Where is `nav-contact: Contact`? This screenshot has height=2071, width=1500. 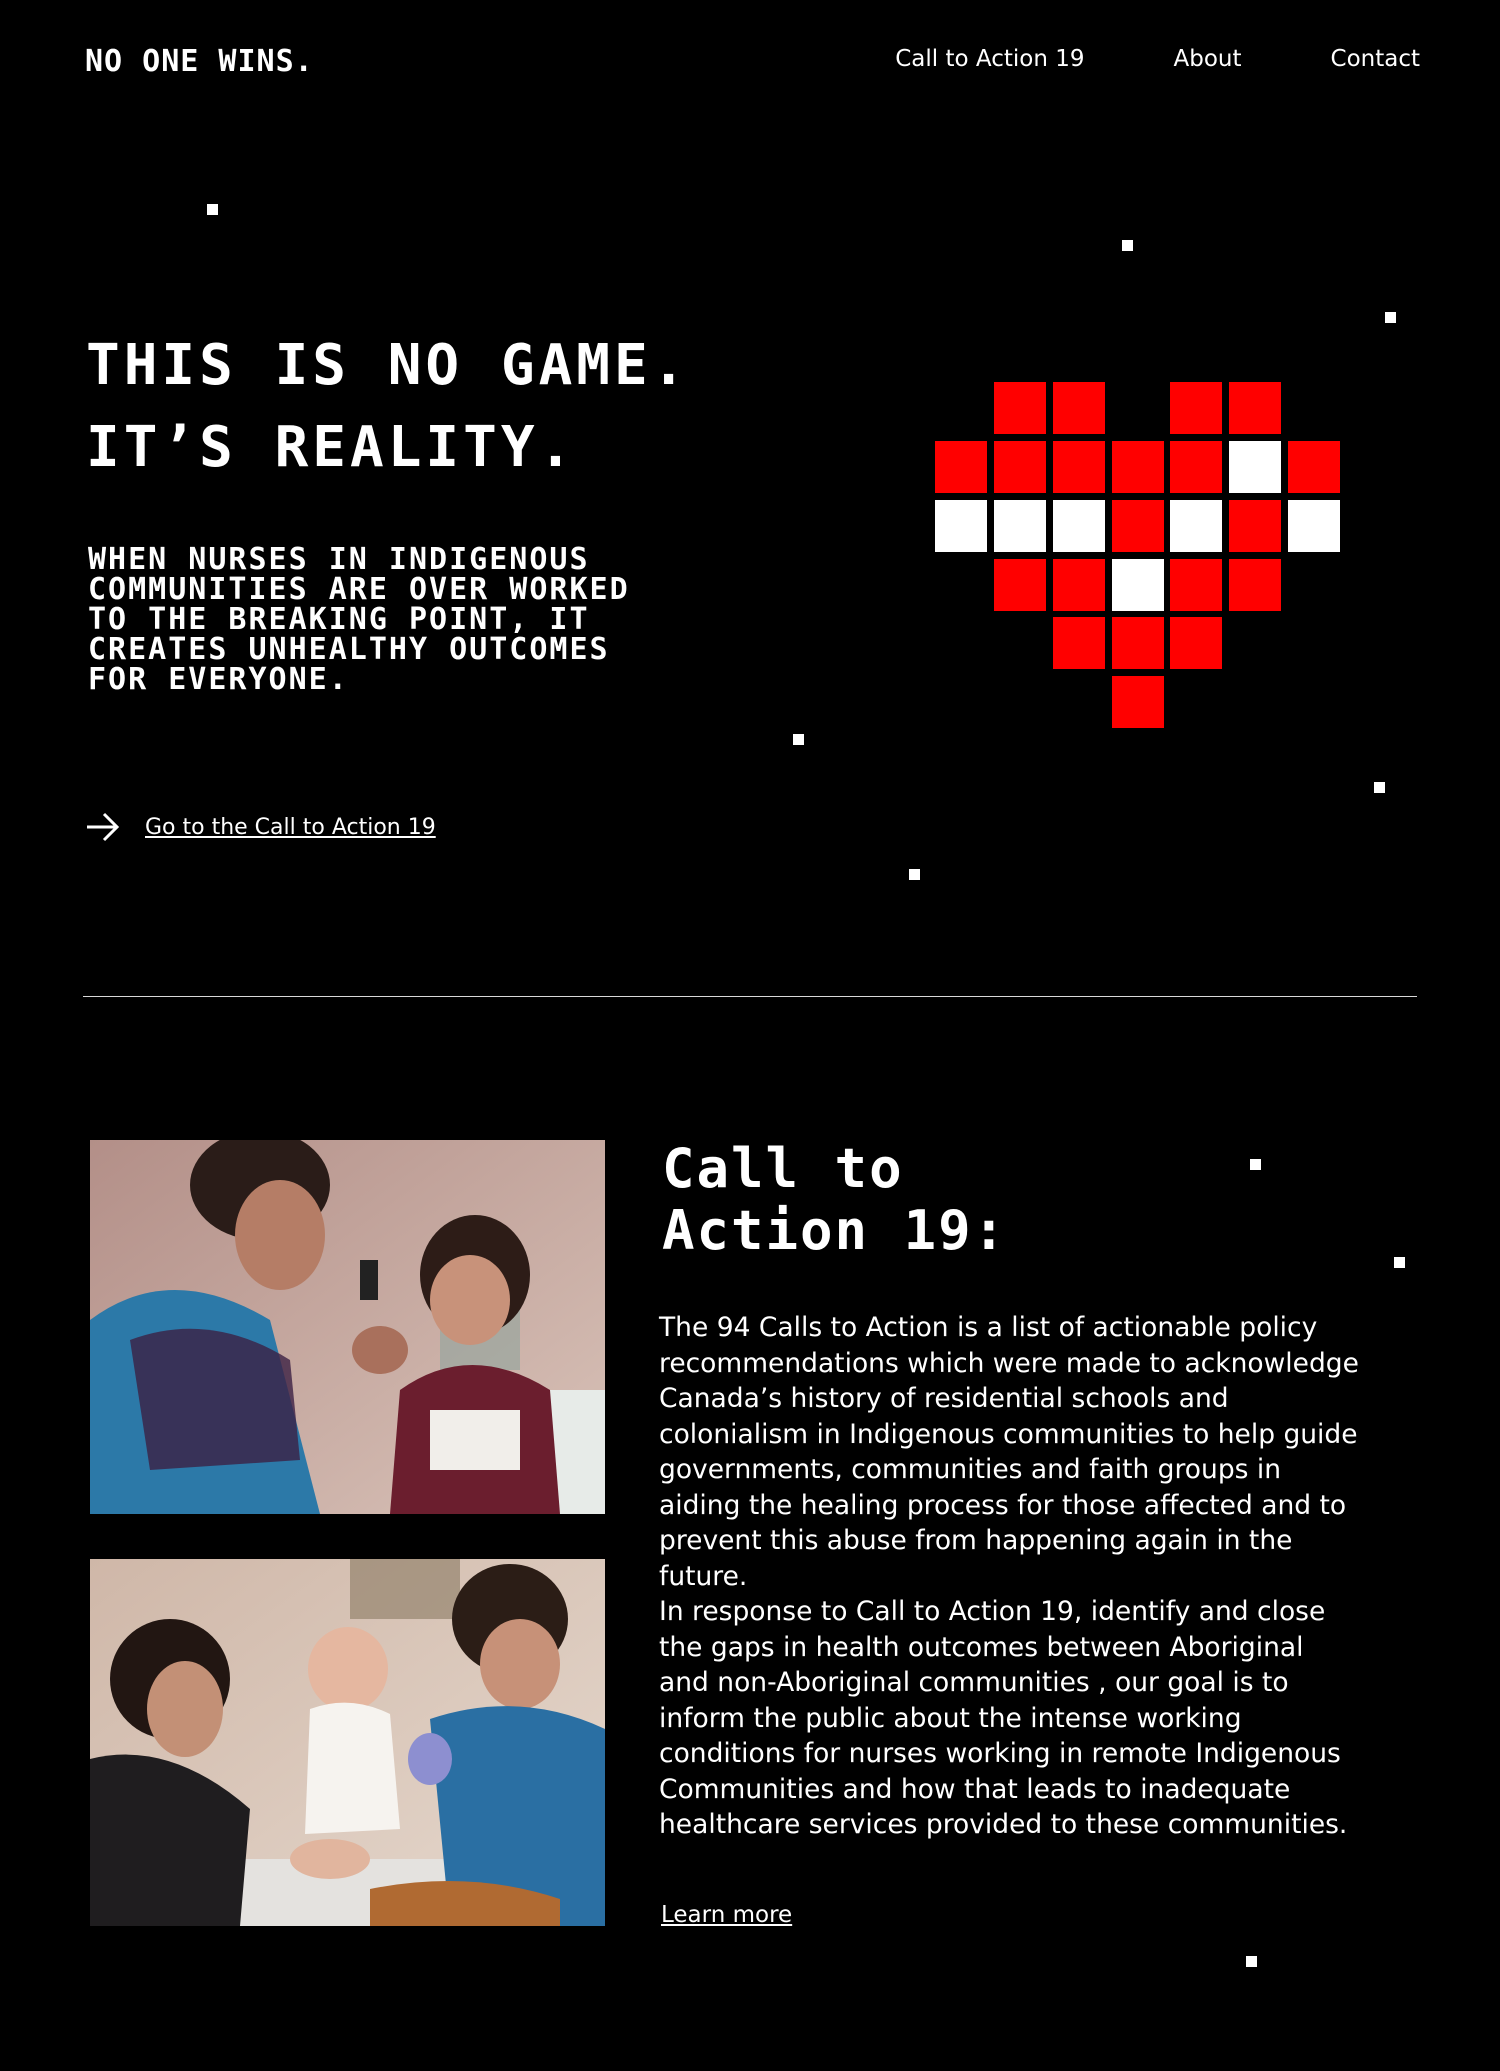
nav-contact: Contact is located at coordinates (1375, 59).